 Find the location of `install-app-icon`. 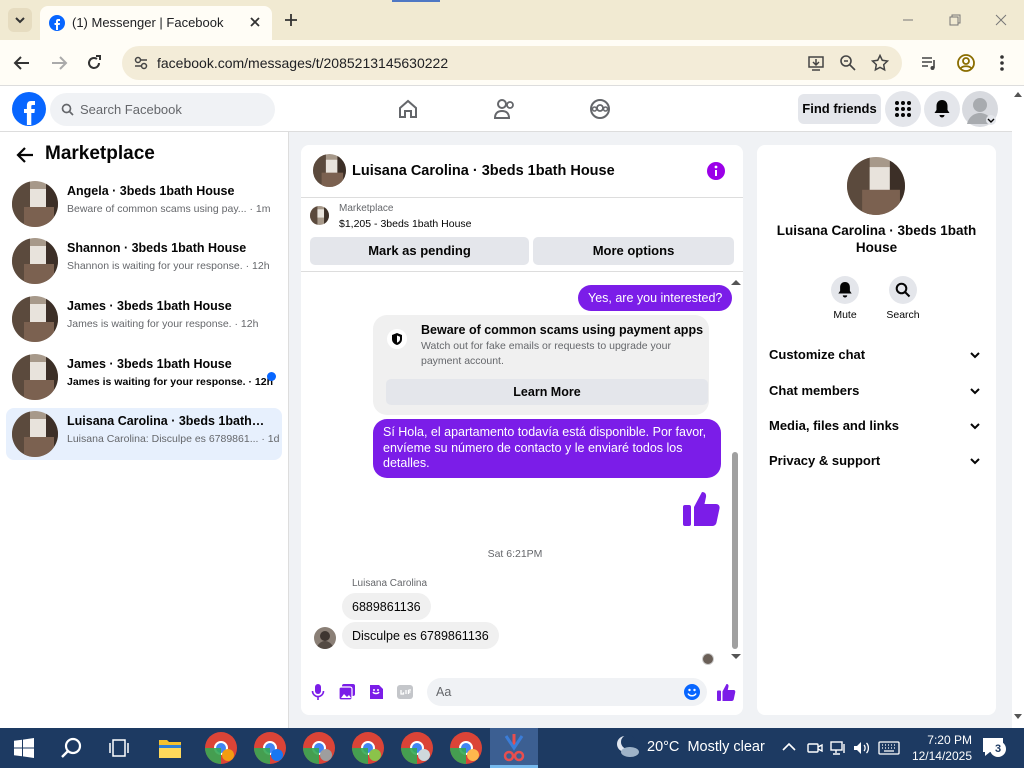

install-app-icon is located at coordinates (816, 63).